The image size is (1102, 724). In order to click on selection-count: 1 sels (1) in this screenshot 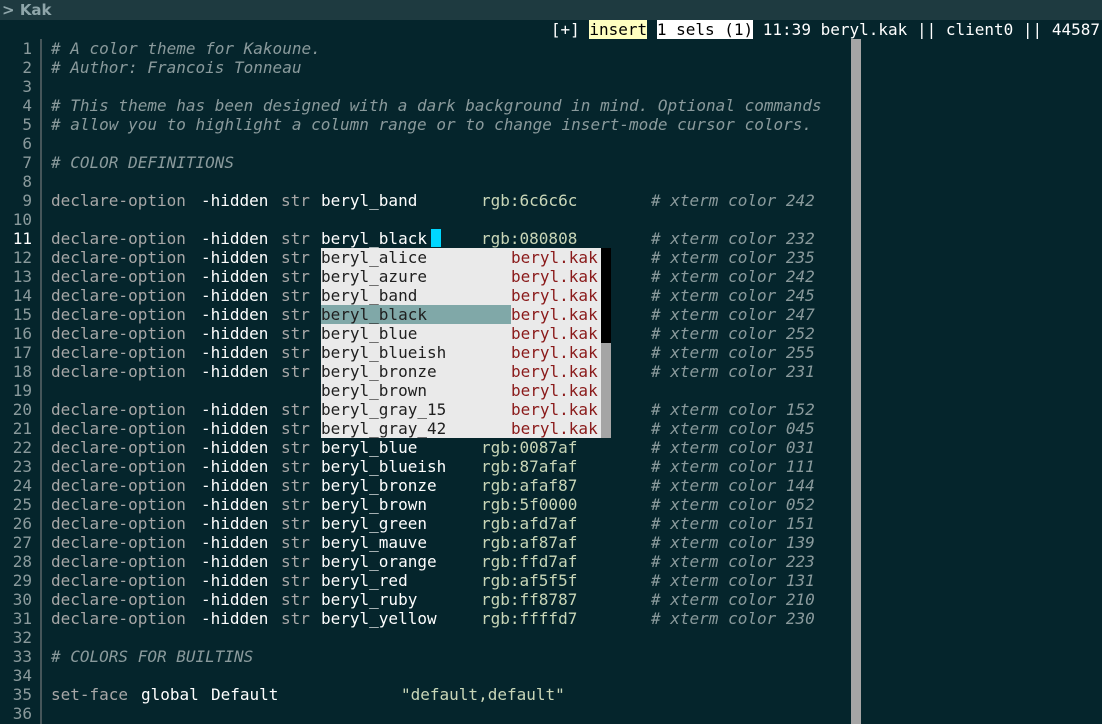, I will do `click(705, 29)`.